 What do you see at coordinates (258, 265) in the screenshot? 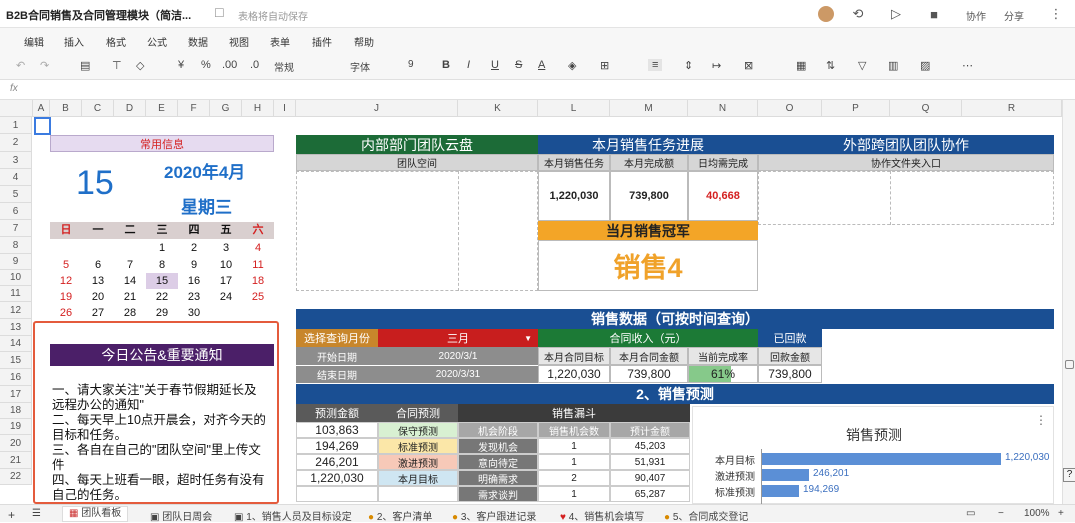
I see `calendar-day: 11` at bounding box center [258, 265].